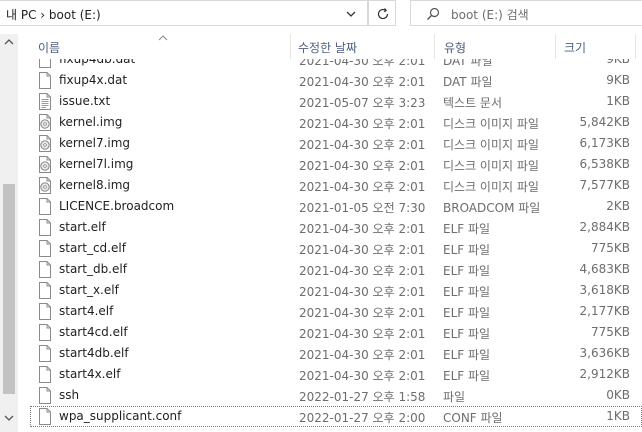 This screenshot has width=642, height=432. Describe the element at coordinates (9, 418) in the screenshot. I see `scroll-down-icon` at that location.